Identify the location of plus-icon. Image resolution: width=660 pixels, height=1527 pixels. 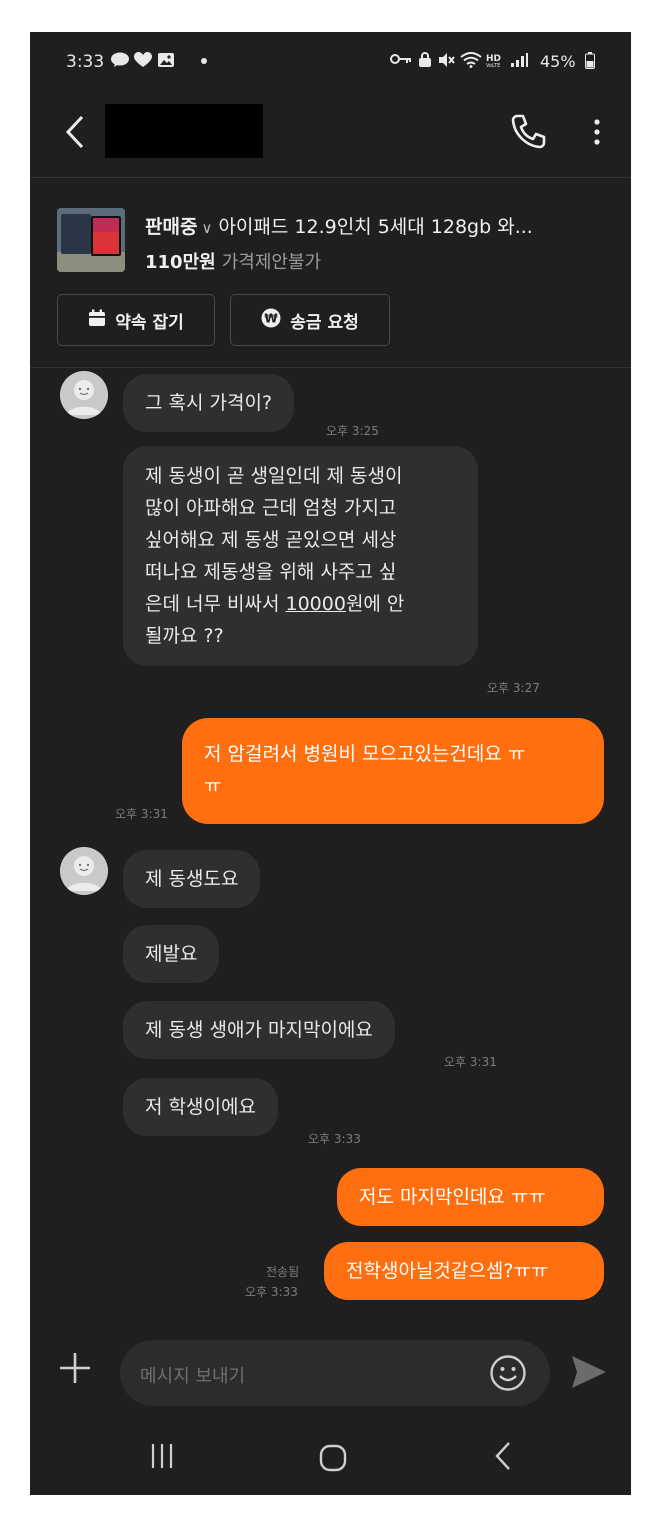
(75, 1371).